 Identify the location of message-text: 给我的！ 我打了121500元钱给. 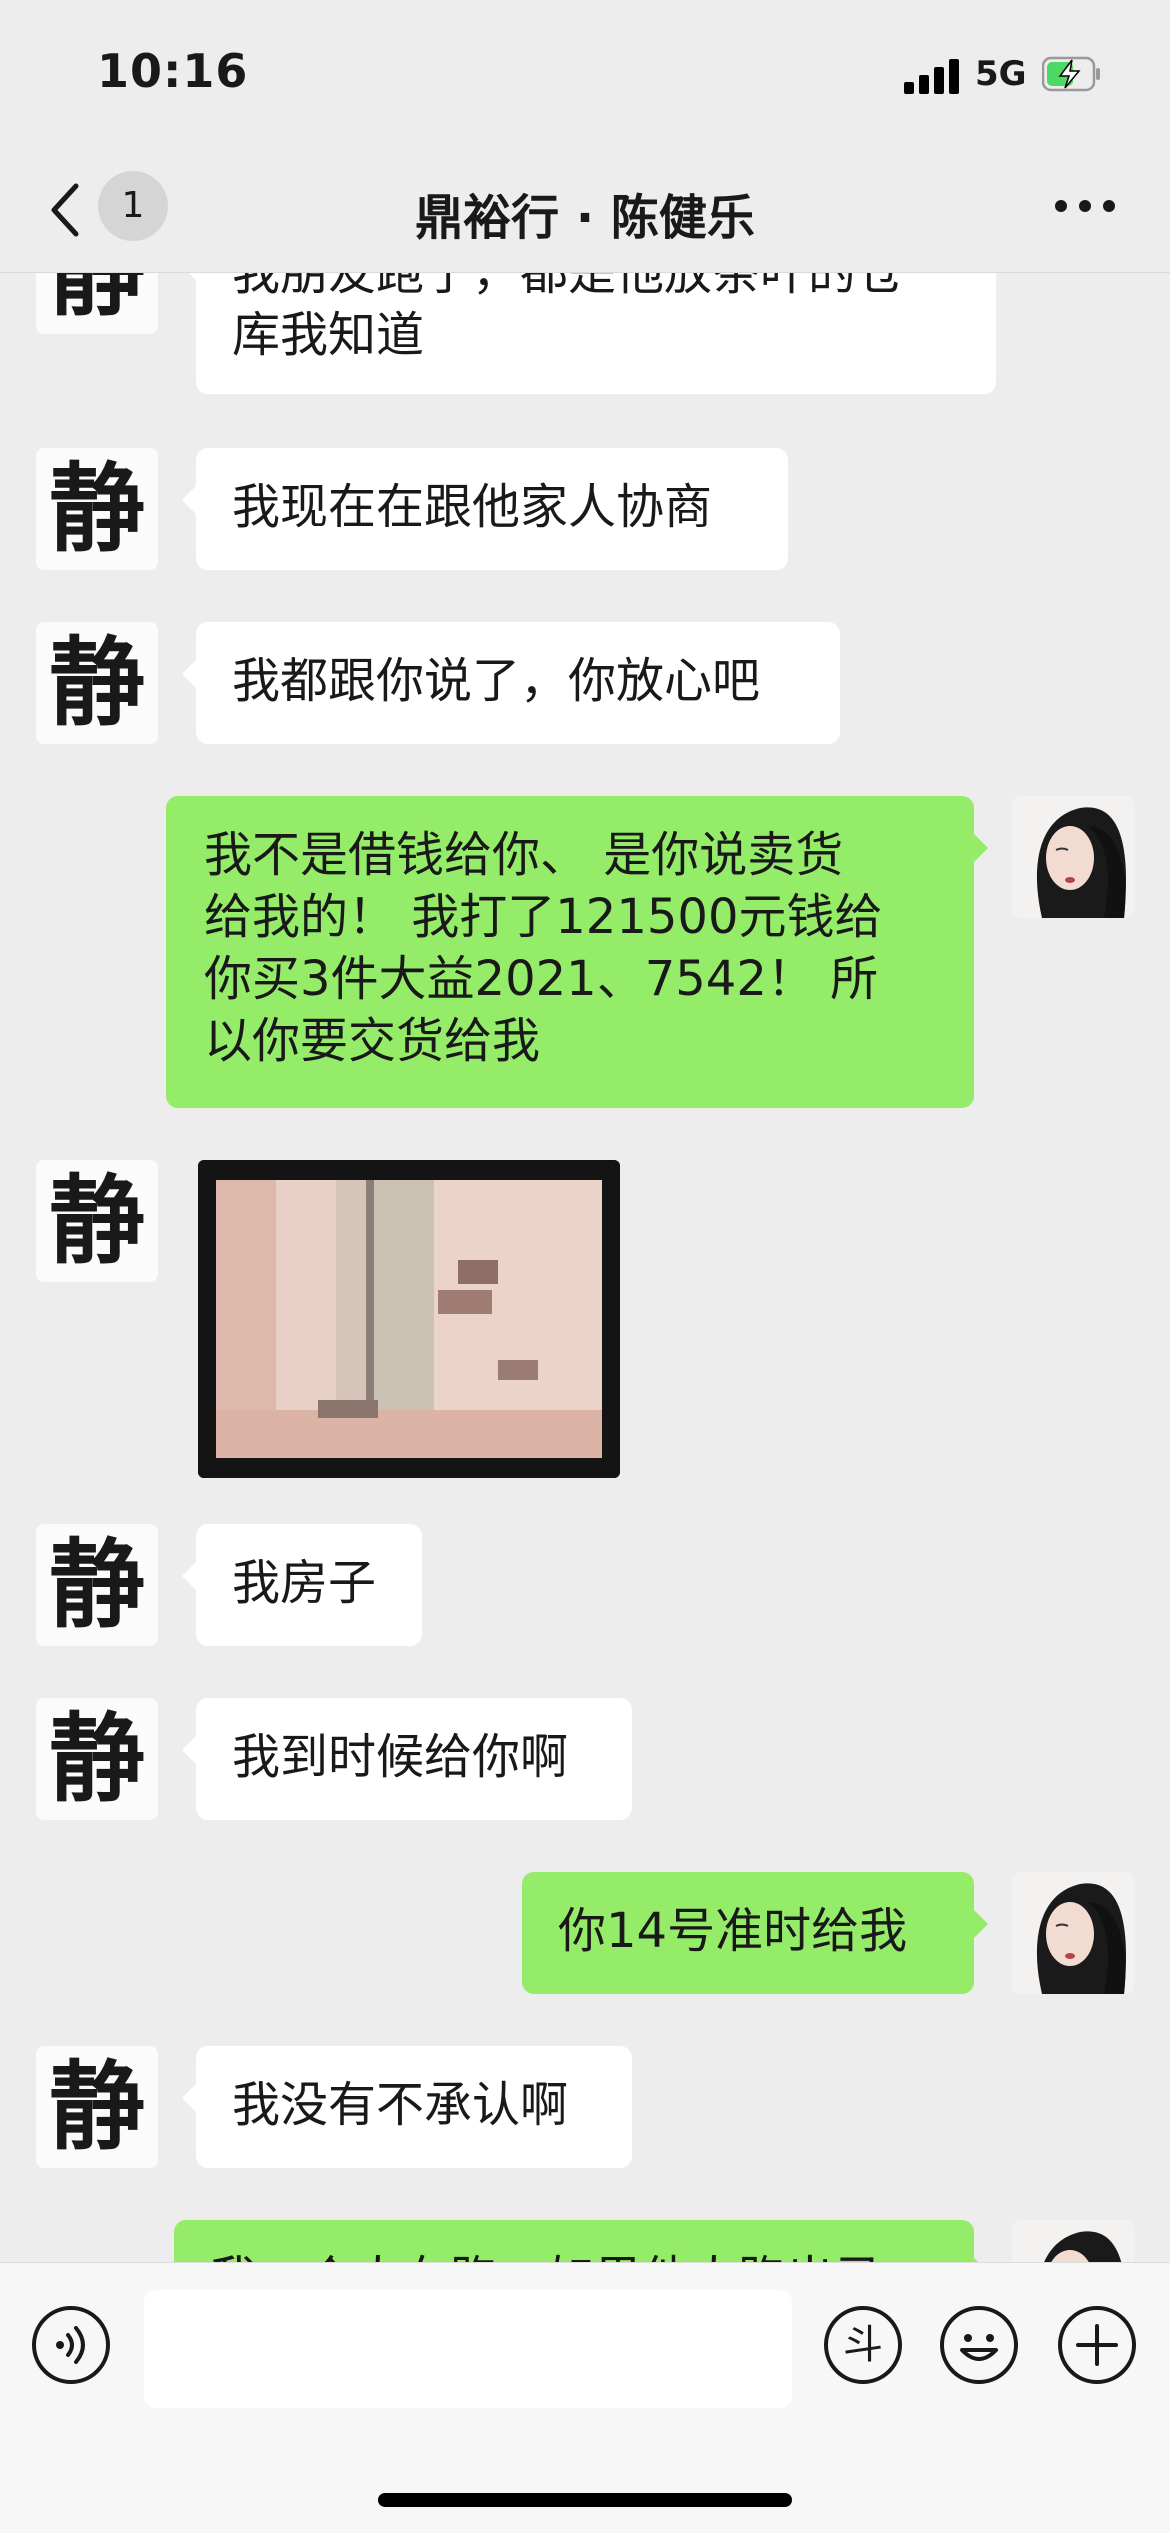
(543, 917).